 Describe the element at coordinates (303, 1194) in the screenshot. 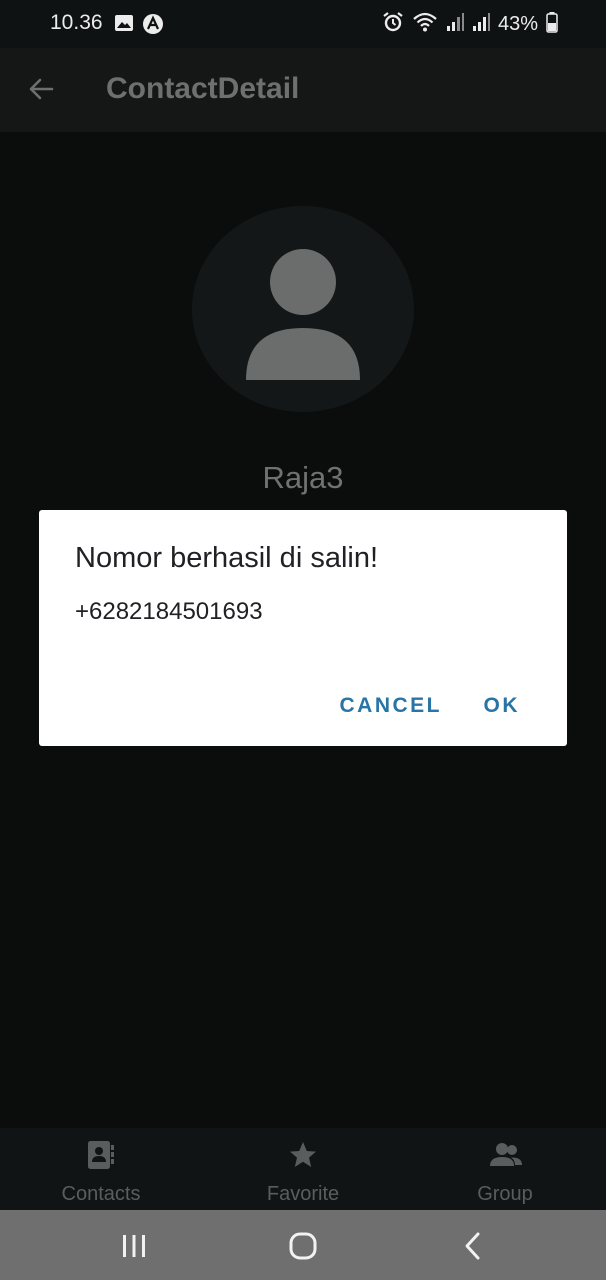

I see `nav-label-favorite: Favorite` at that location.